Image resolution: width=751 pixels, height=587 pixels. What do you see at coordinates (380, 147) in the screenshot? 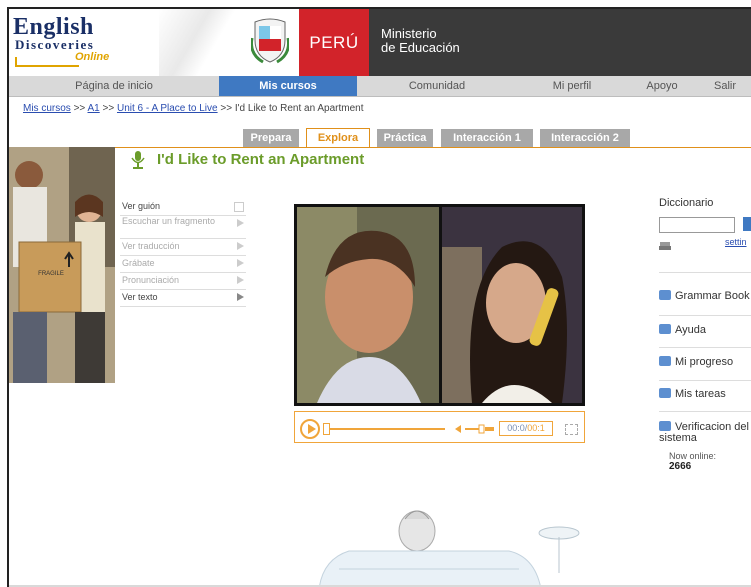
I see `tabs-underline` at bounding box center [380, 147].